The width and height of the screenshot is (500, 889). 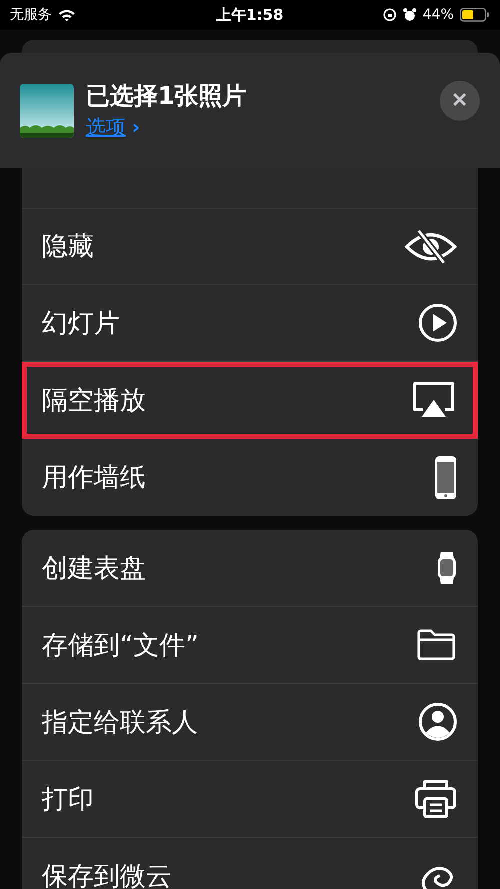 I want to click on action-row: 用作墙纸, so click(x=250, y=477).